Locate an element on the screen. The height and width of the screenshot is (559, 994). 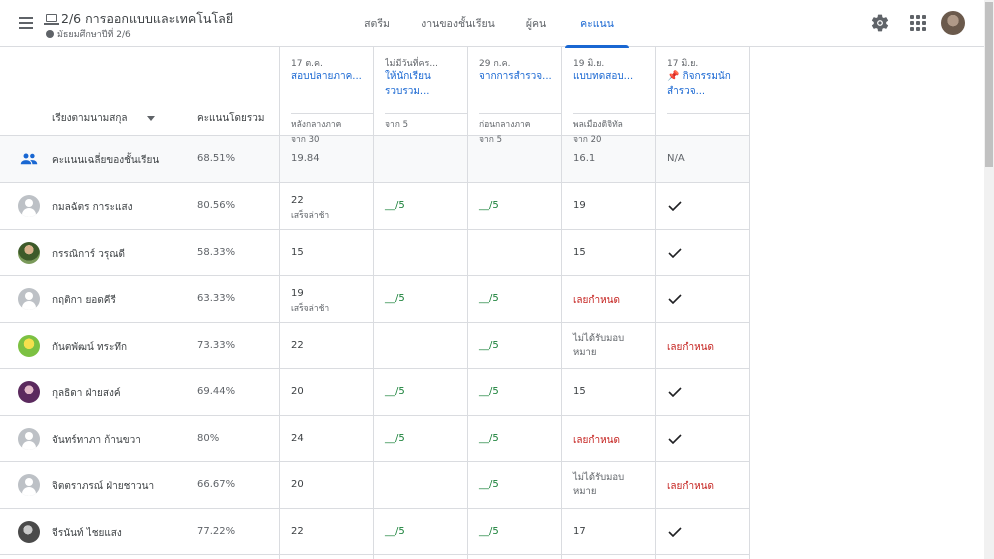
assignment-category: ก่อนกลางภาค is located at coordinates (505, 125).